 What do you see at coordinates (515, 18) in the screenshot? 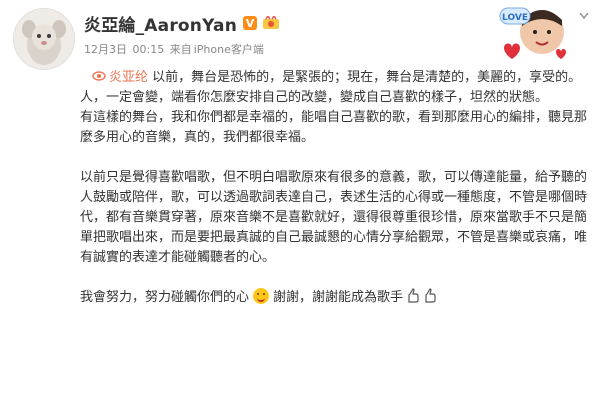
I see `sticker-text: LOVE` at bounding box center [515, 18].